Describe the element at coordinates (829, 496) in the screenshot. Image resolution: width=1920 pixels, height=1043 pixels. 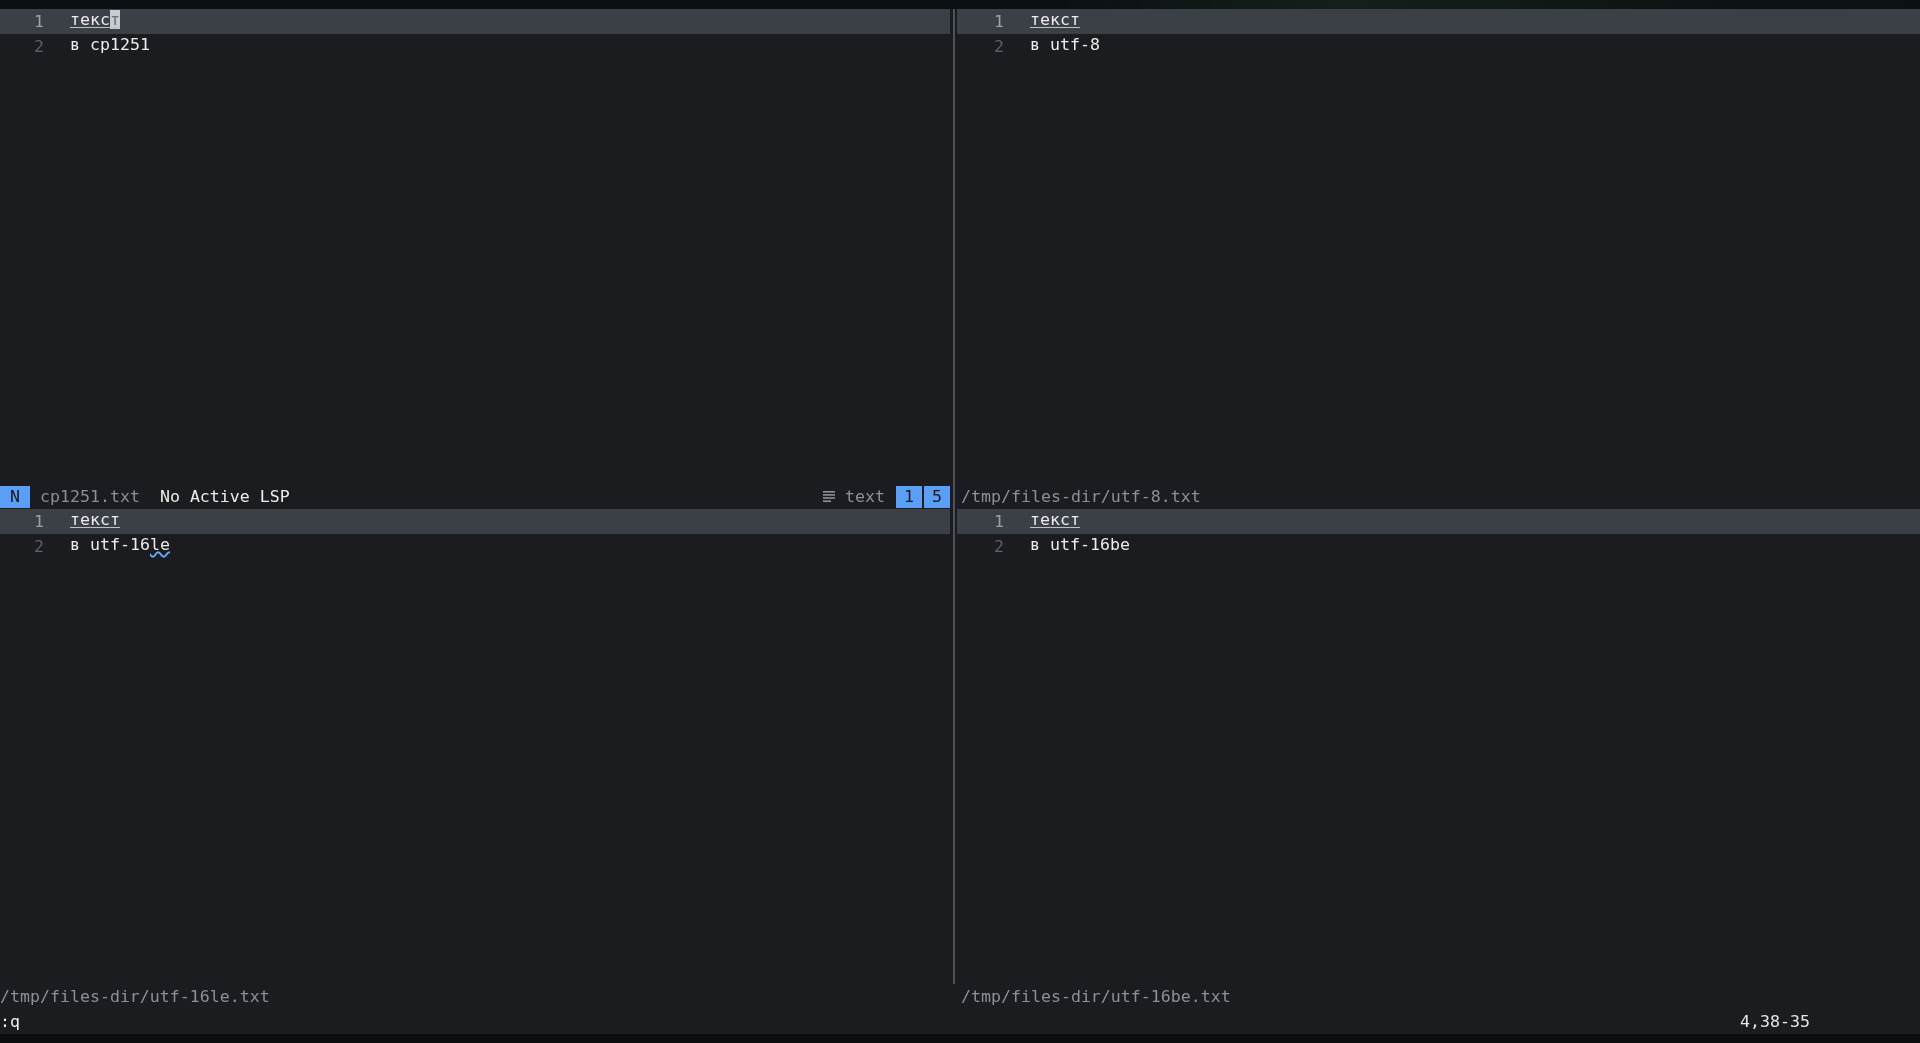
I see `text-lines-icon` at that location.